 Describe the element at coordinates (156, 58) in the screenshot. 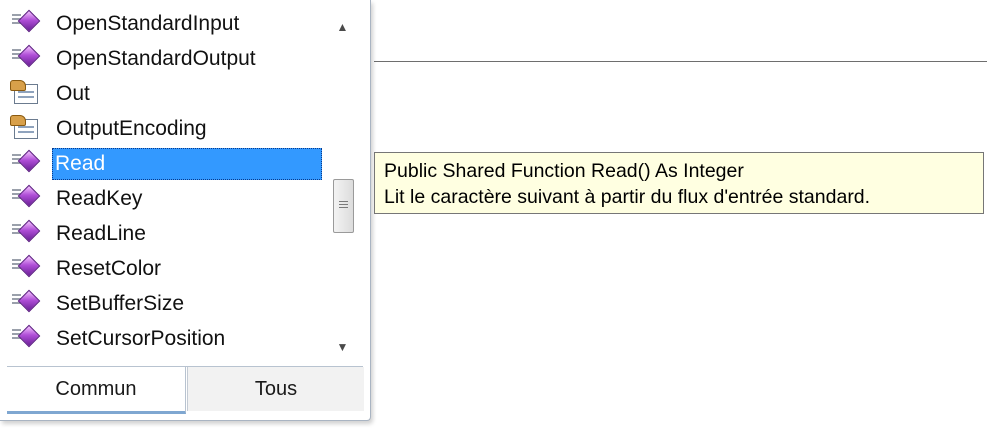

I see `list-item-label: OpenStandardOutput` at that location.